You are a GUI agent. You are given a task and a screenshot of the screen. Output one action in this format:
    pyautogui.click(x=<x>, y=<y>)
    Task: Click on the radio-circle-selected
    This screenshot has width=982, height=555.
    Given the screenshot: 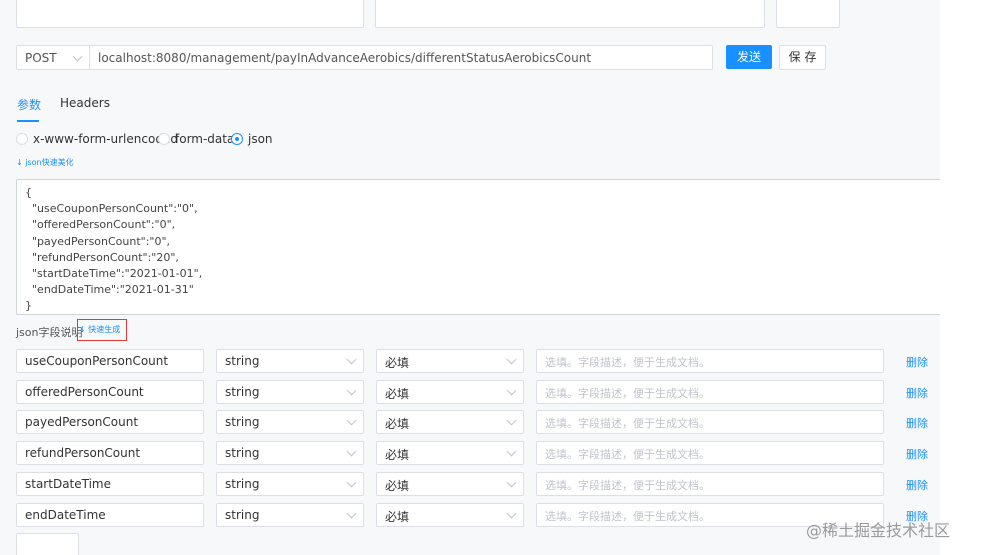 What is the action you would take?
    pyautogui.click(x=237, y=139)
    